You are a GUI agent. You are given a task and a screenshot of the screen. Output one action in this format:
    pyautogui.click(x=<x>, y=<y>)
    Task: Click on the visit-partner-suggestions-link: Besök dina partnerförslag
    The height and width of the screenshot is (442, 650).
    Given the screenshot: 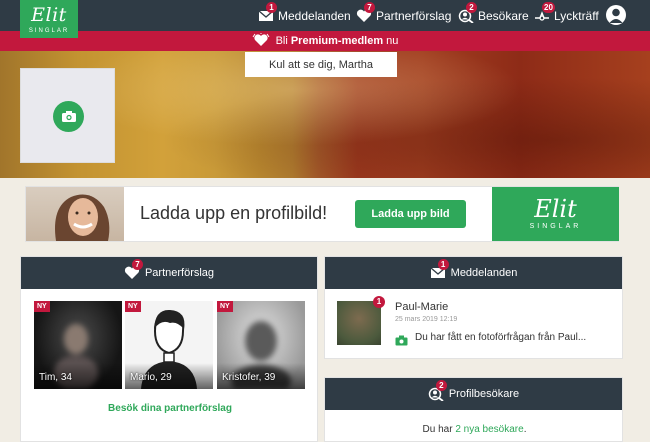 What is the action you would take?
    pyautogui.click(x=170, y=408)
    